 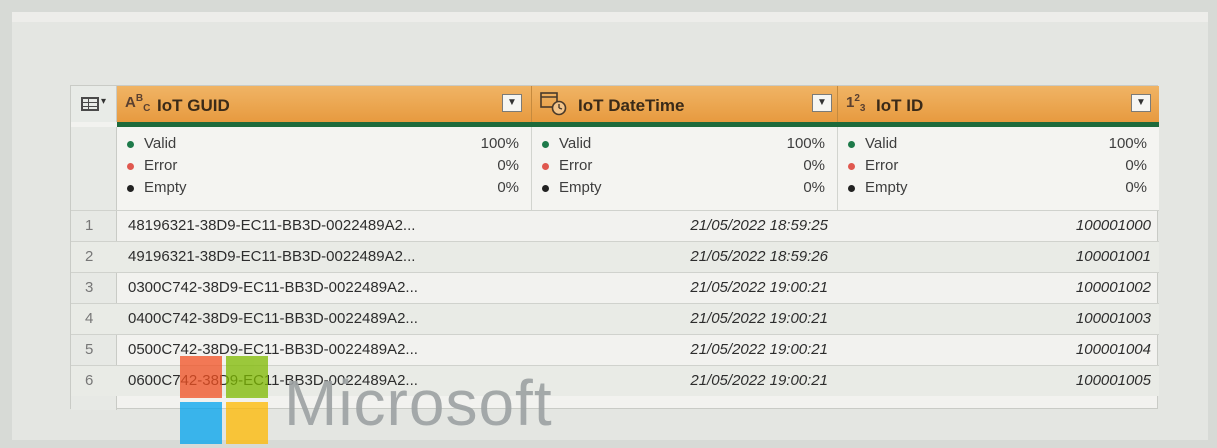 I want to click on column-quality-iot-guid: Valid 100% Error 0% Empty 0%, so click(x=324, y=168).